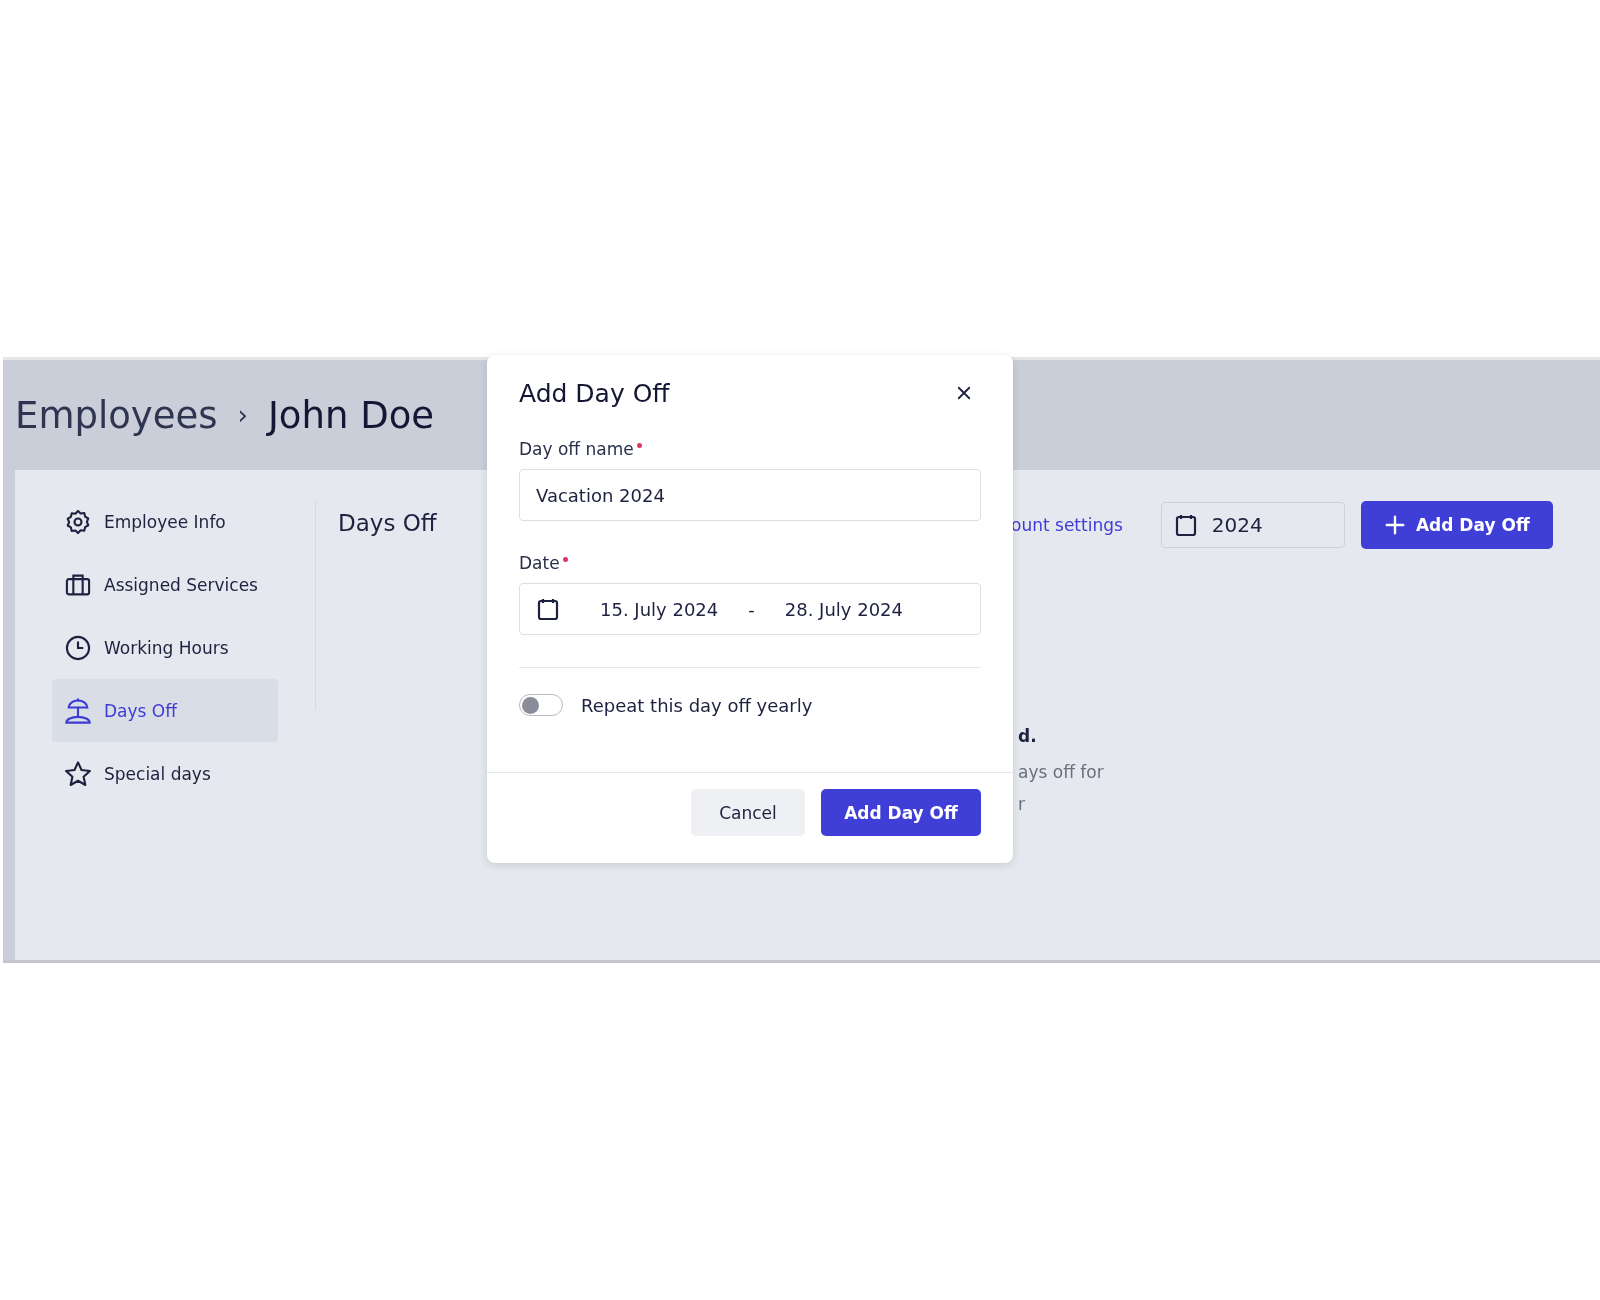 The height and width of the screenshot is (1300, 1600). What do you see at coordinates (1067, 525) in the screenshot?
I see `settings-link: ount settings` at bounding box center [1067, 525].